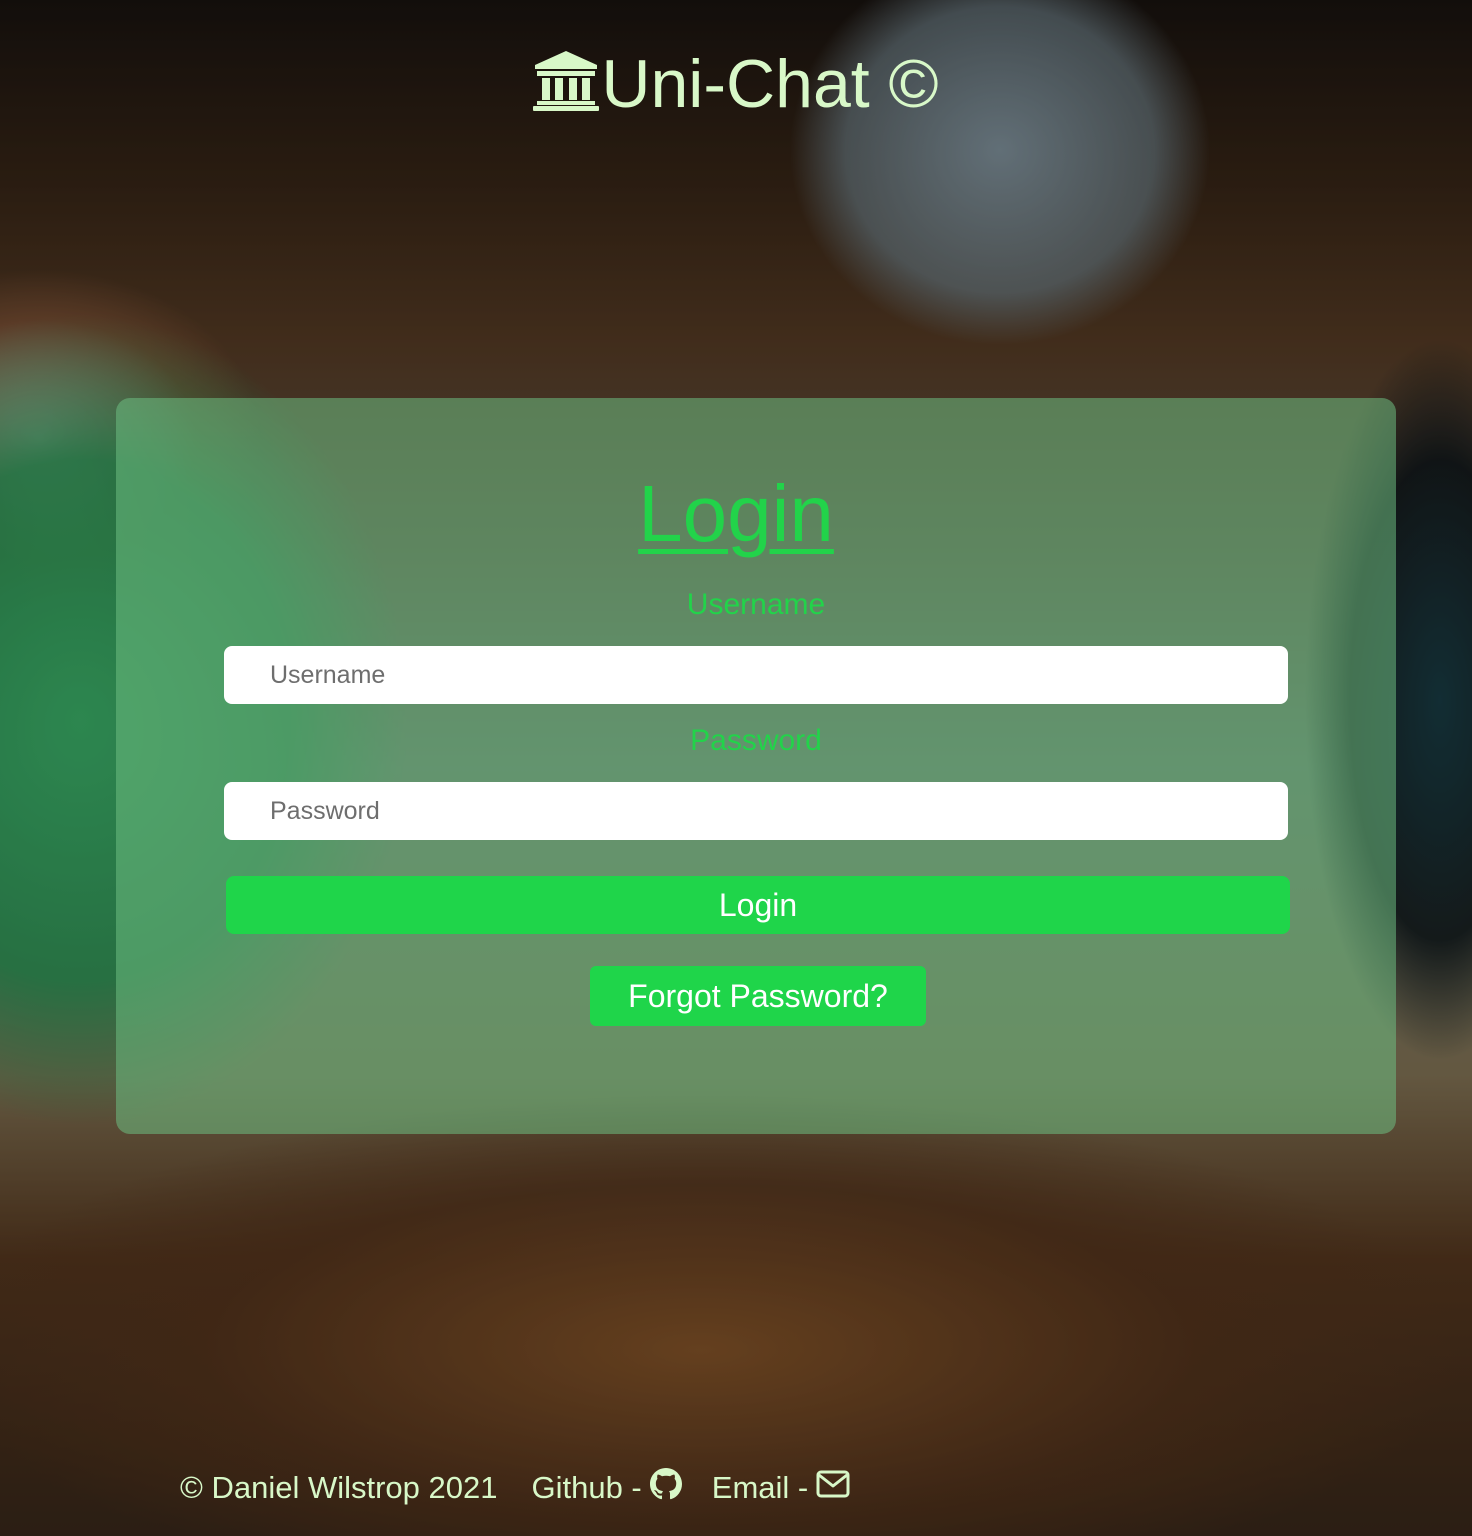 The height and width of the screenshot is (1536, 1472). I want to click on app-brand: Uni-Chat ©, so click(736, 84).